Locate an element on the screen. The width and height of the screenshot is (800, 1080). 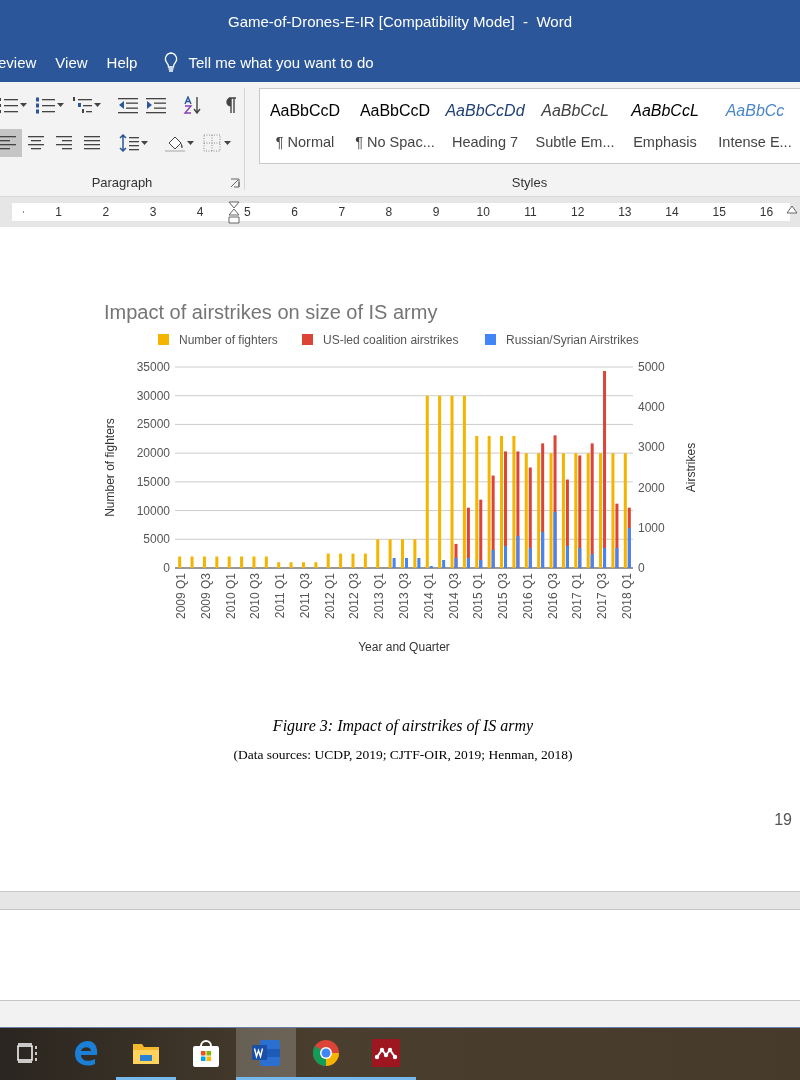
y-tick-label: 1000 is located at coordinates (651, 527).